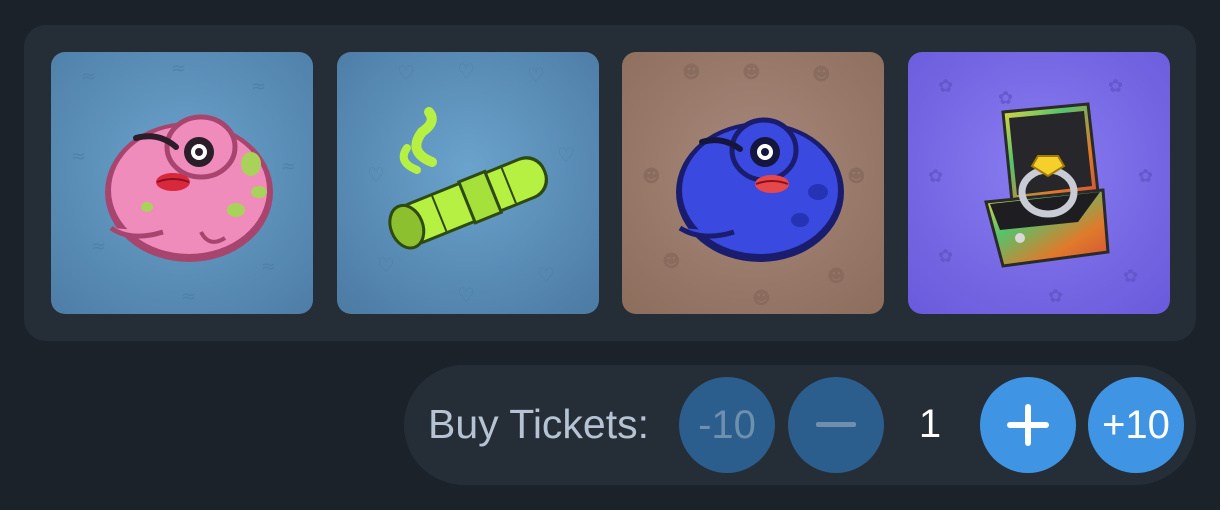  I want to click on minus-icon, so click(836, 424).